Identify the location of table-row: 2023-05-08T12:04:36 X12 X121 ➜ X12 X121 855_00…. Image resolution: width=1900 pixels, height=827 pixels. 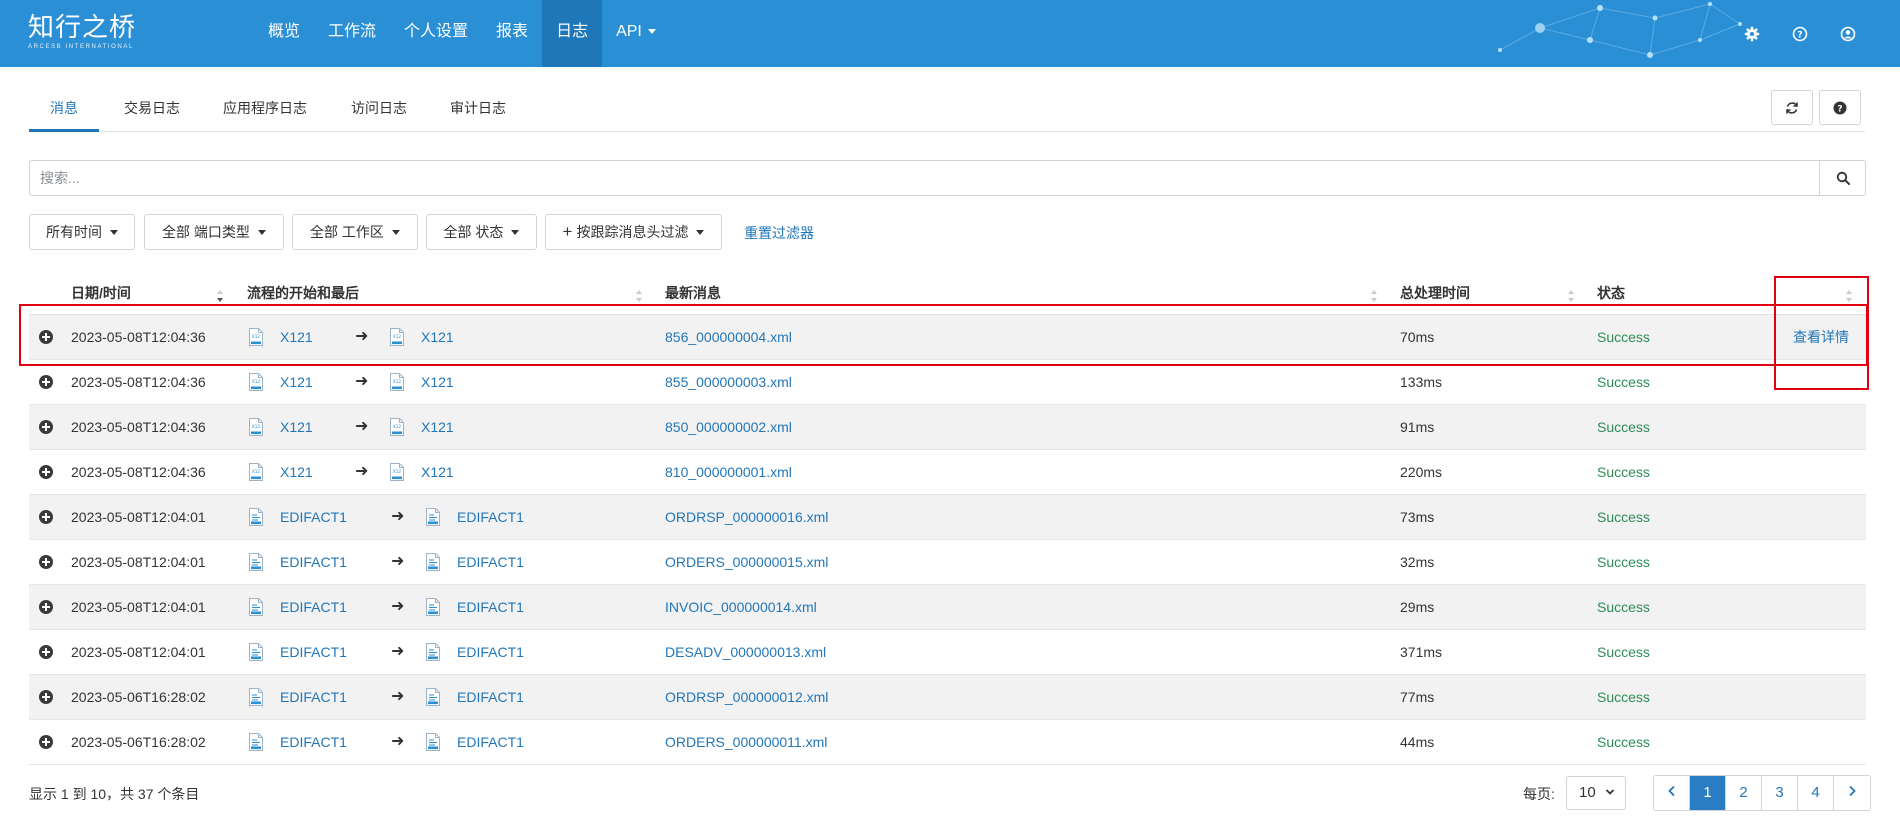
(947, 382).